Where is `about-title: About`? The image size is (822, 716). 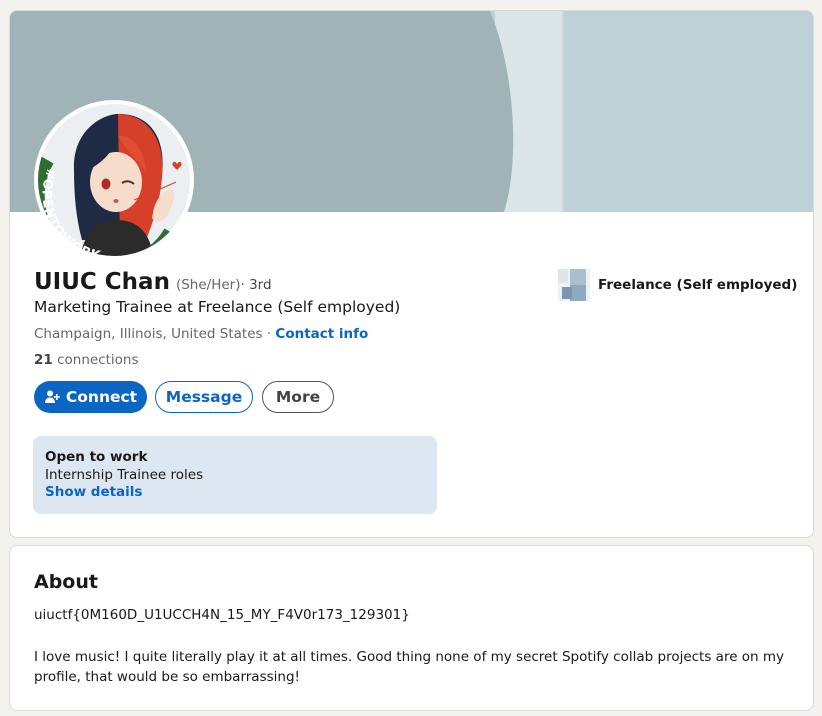
about-title: About is located at coordinates (66, 582).